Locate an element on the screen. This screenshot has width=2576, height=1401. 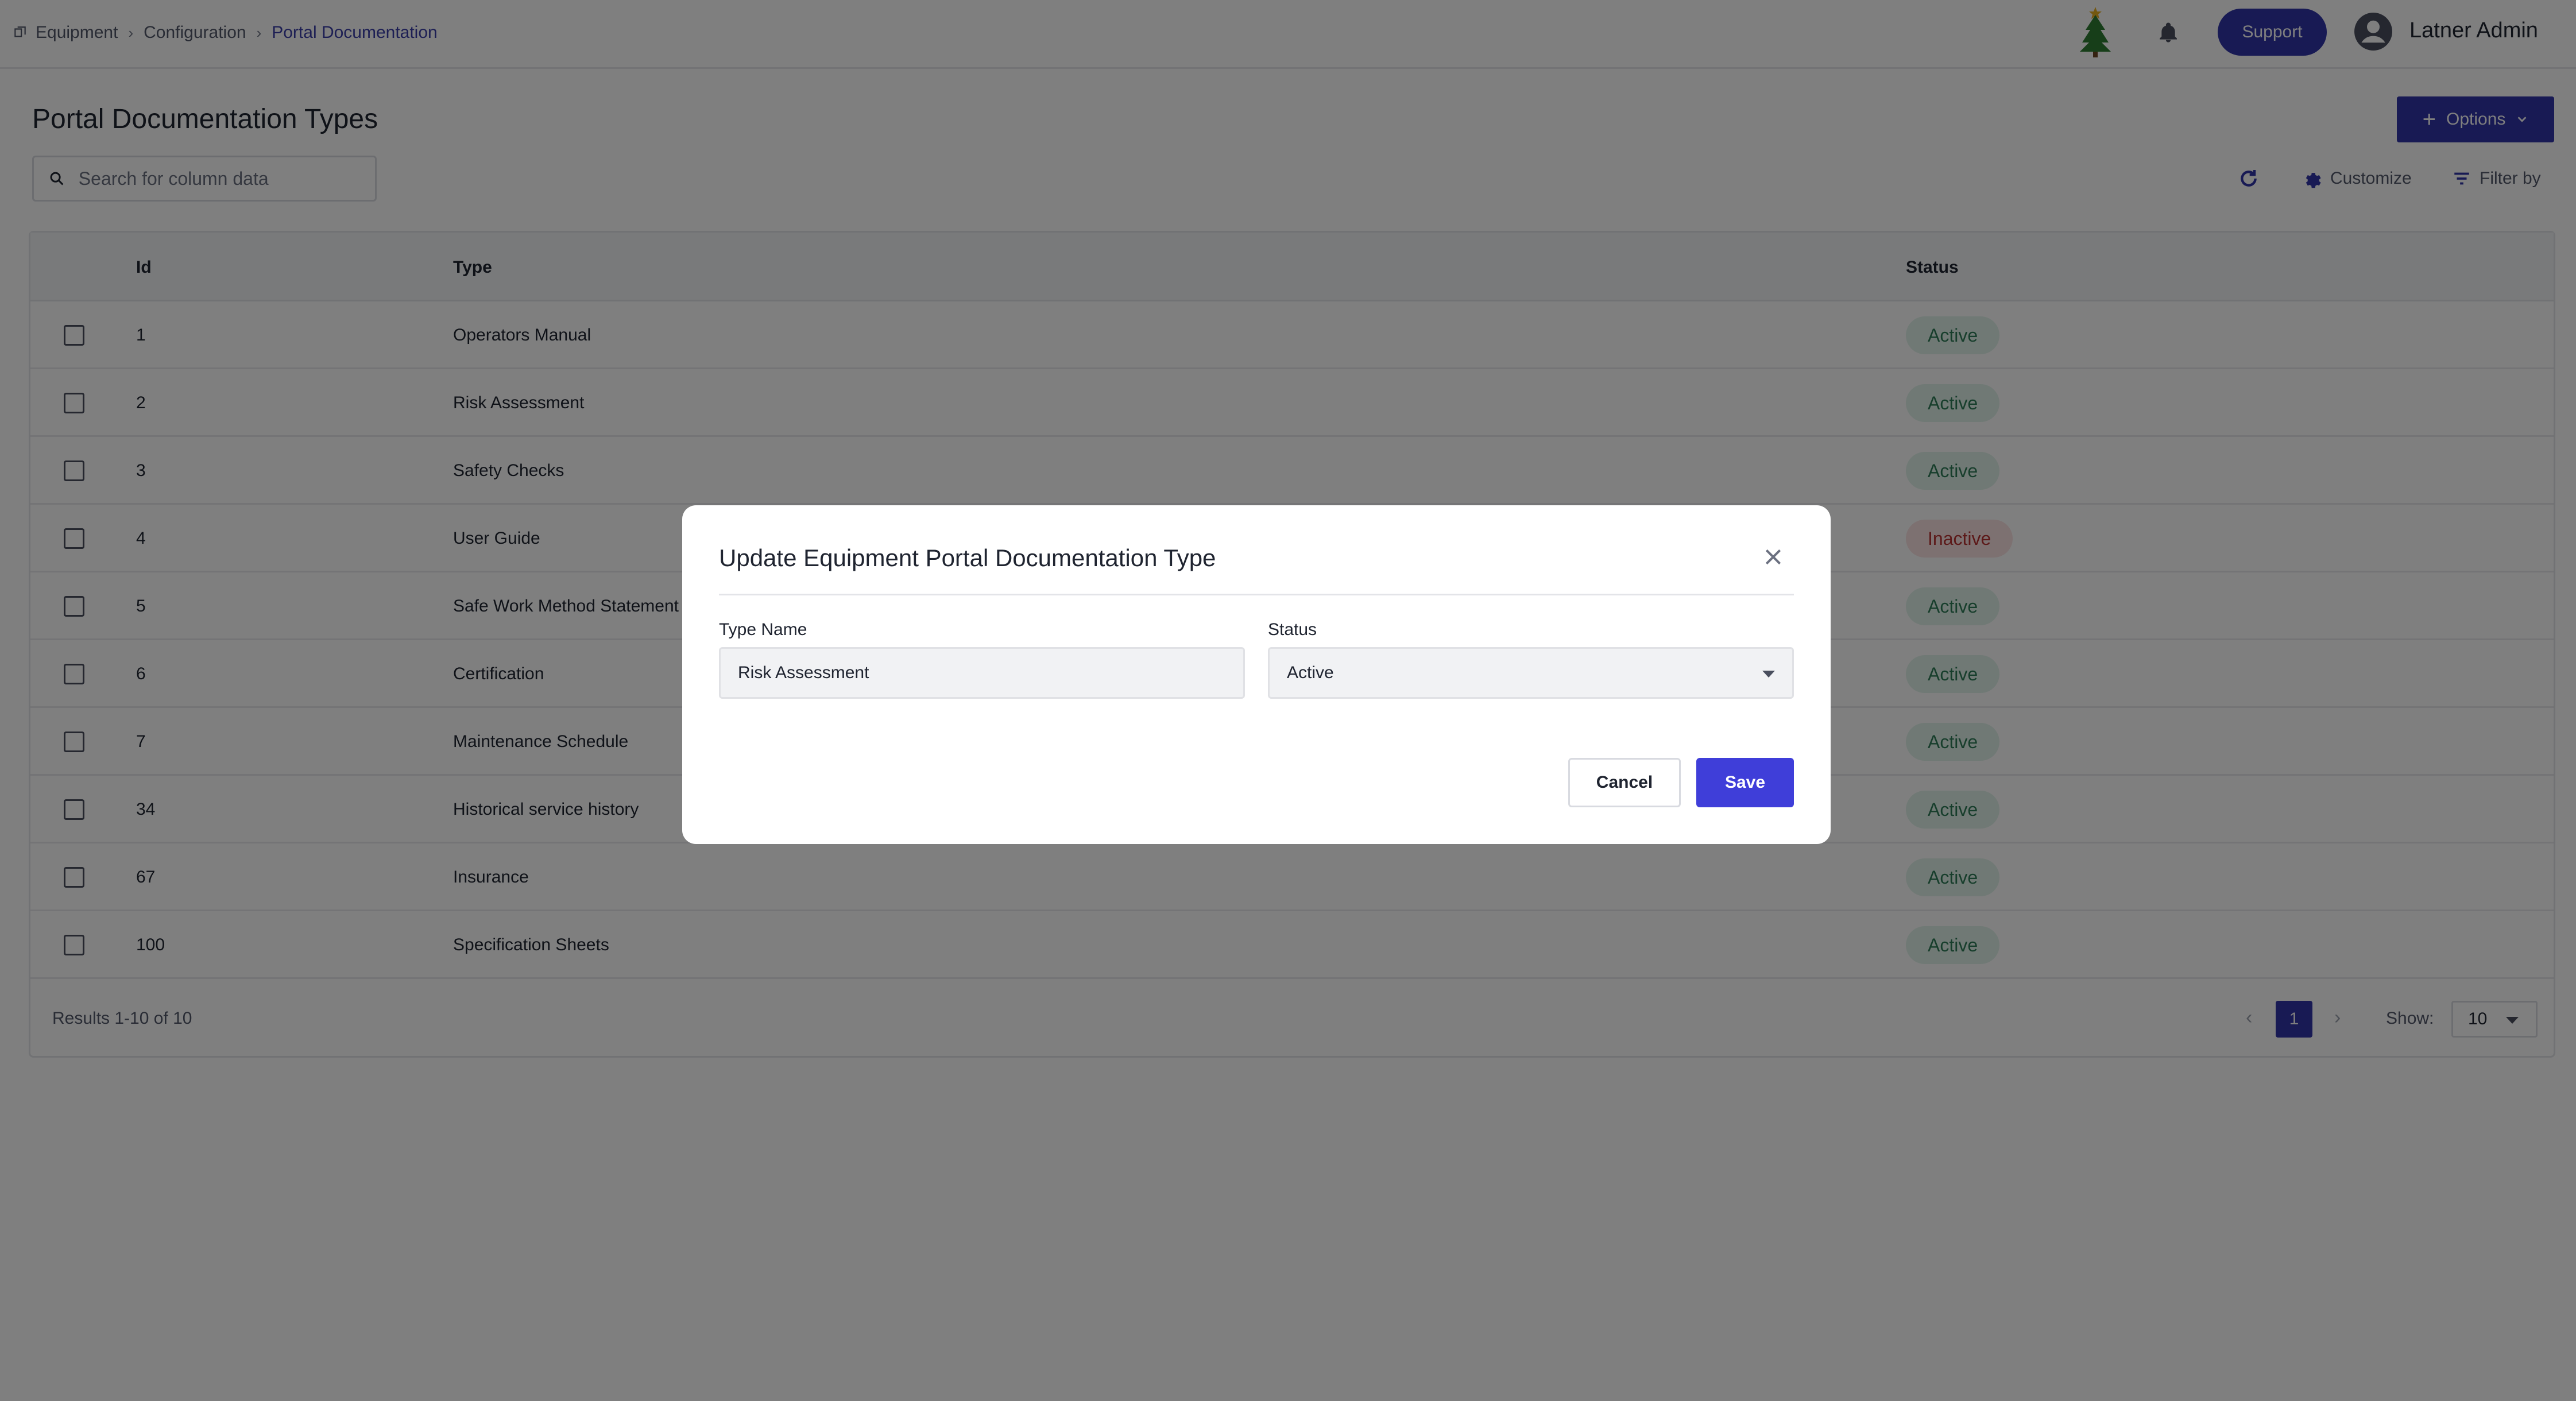
caret-down-icon is located at coordinates (1768, 674).